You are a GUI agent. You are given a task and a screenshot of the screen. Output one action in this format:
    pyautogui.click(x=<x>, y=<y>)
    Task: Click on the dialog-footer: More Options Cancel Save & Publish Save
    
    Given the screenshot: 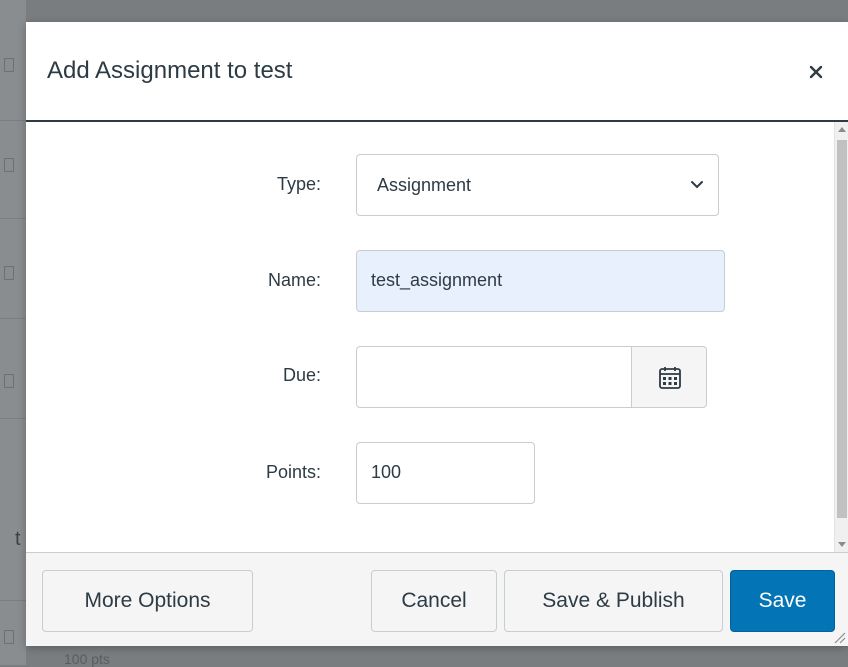 What is the action you would take?
    pyautogui.click(x=437, y=599)
    